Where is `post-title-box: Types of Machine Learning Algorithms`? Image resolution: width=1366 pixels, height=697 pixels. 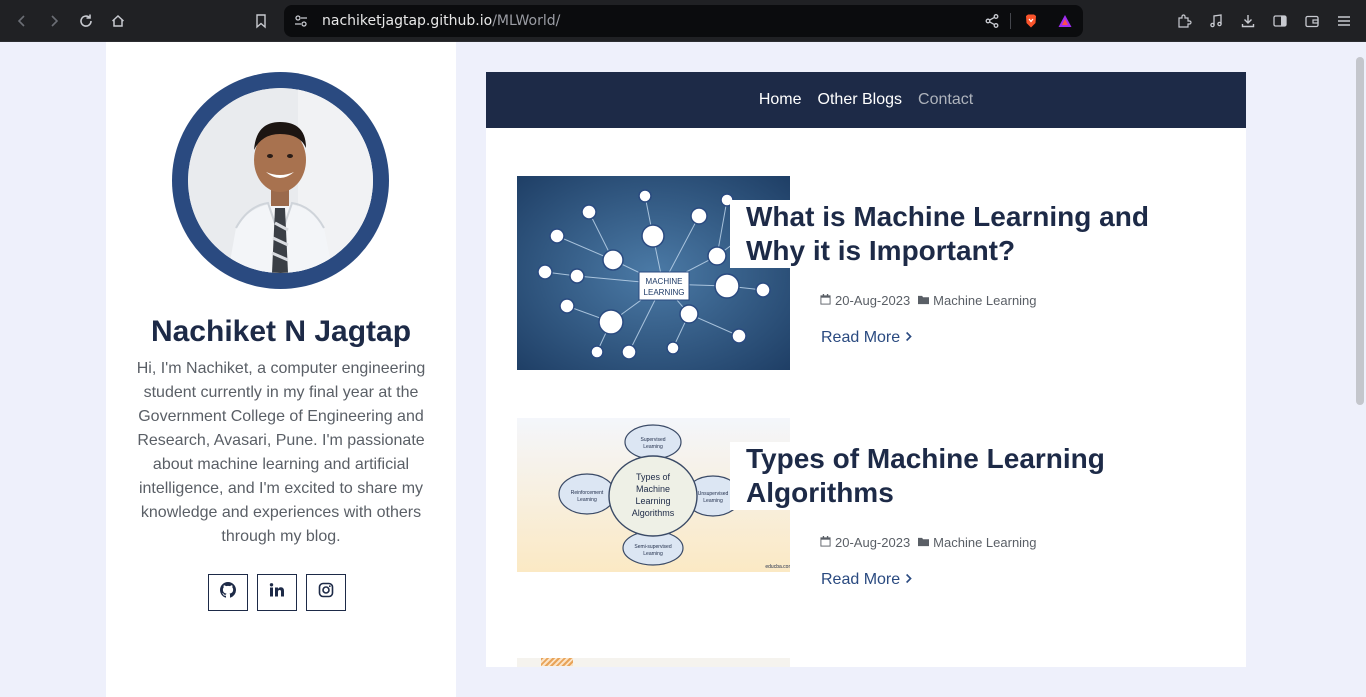
post-title-box: Types of Machine Learning Algorithms is located at coordinates (950, 476).